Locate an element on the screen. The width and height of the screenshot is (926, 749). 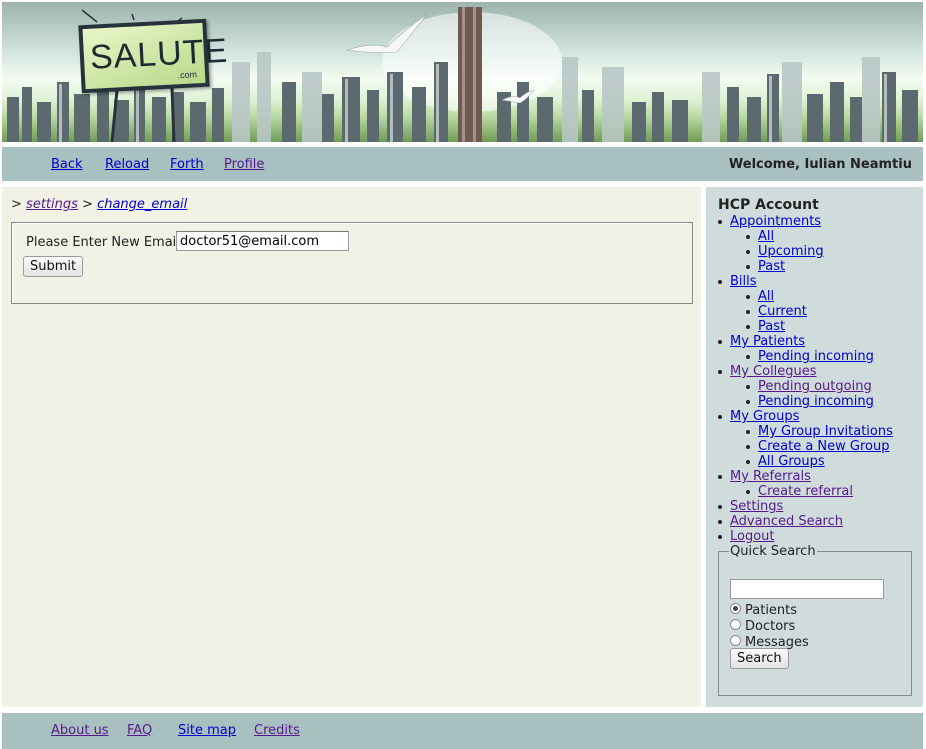
sidebar-link-upcoming: Upcoming is located at coordinates (791, 251).